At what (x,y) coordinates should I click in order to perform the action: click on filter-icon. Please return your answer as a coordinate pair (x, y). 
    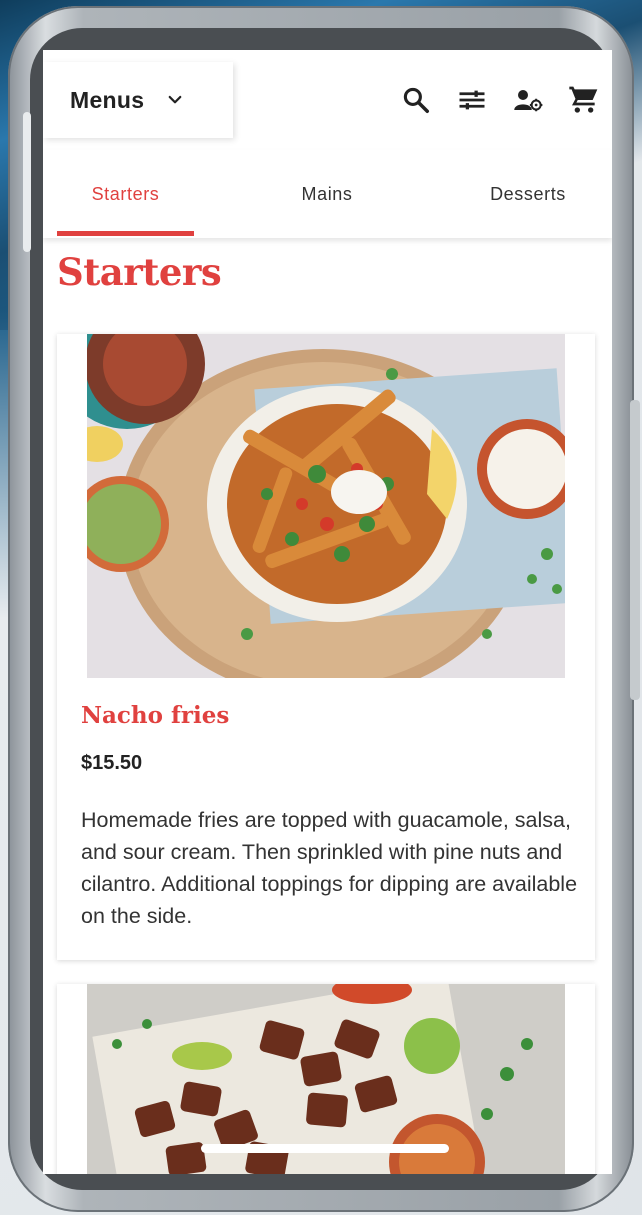
    Looking at the image, I should click on (472, 100).